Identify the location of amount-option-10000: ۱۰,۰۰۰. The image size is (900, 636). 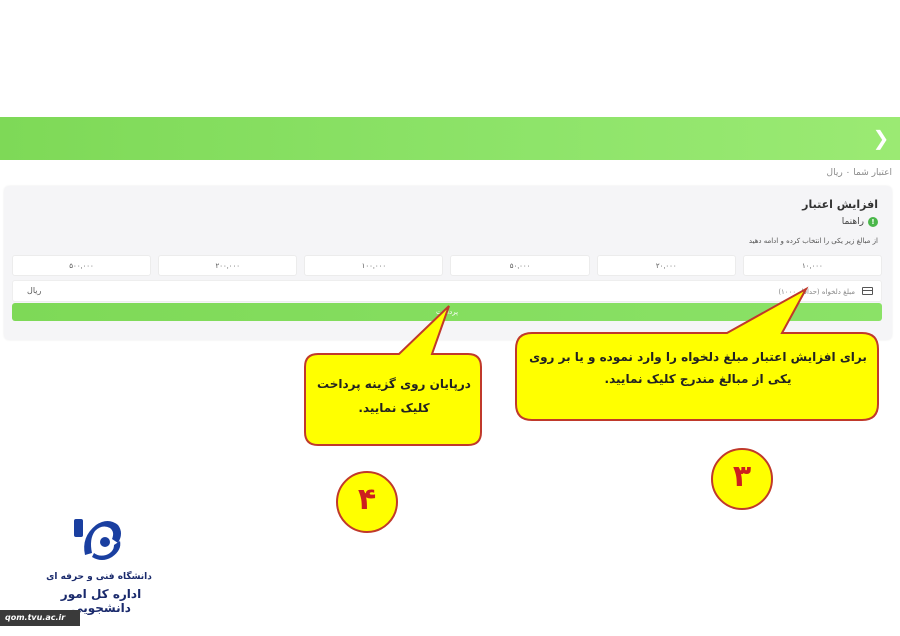
(812, 265).